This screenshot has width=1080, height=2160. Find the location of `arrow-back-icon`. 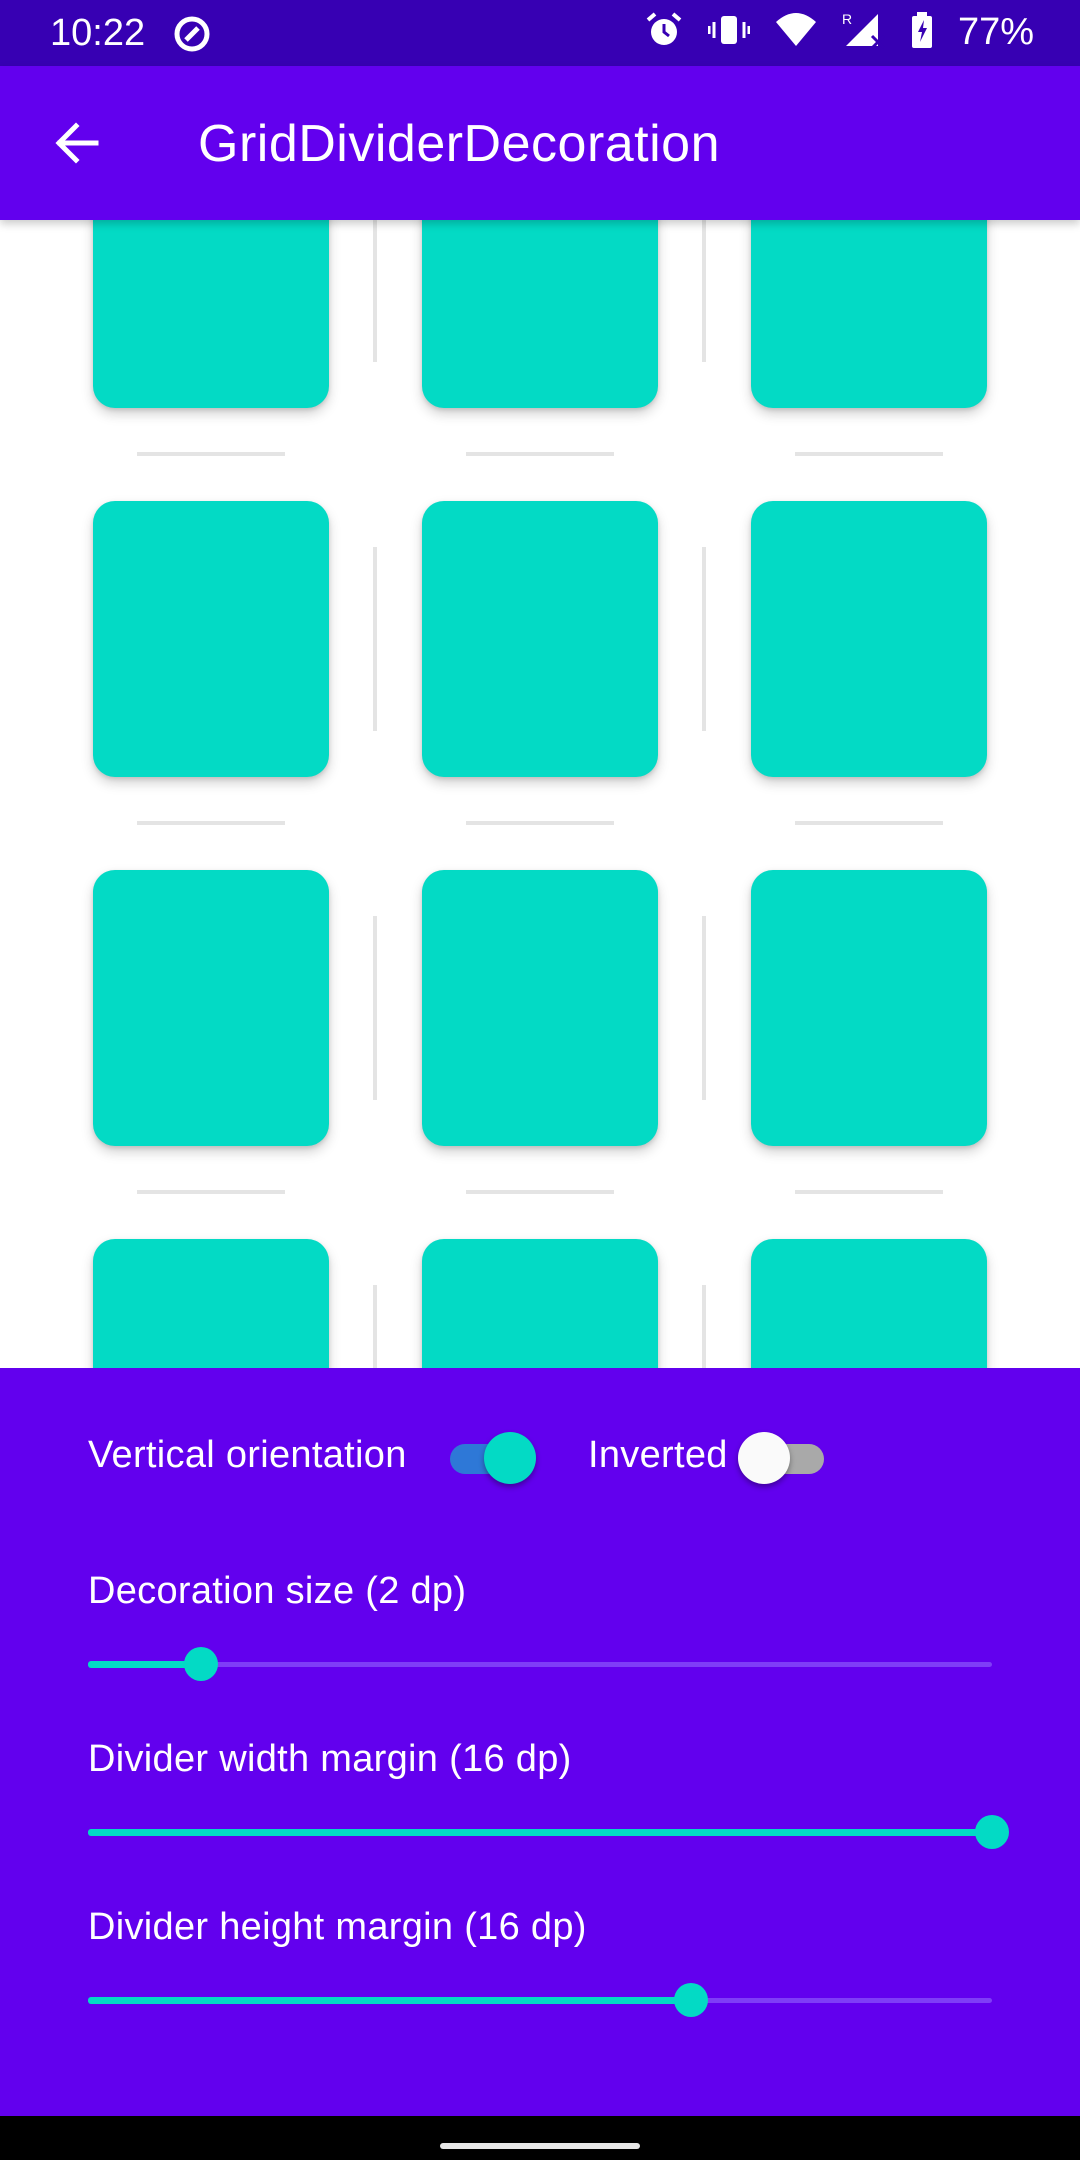

arrow-back-icon is located at coordinates (77, 143).